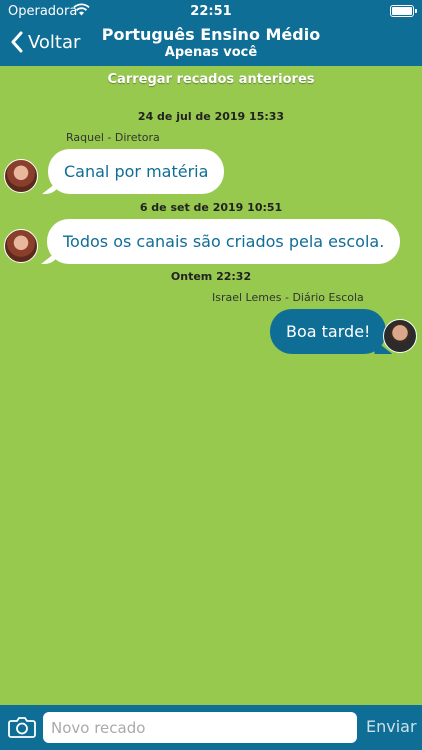  Describe the element at coordinates (211, 52) in the screenshot. I see `page-subtitle: Apenas você` at that location.